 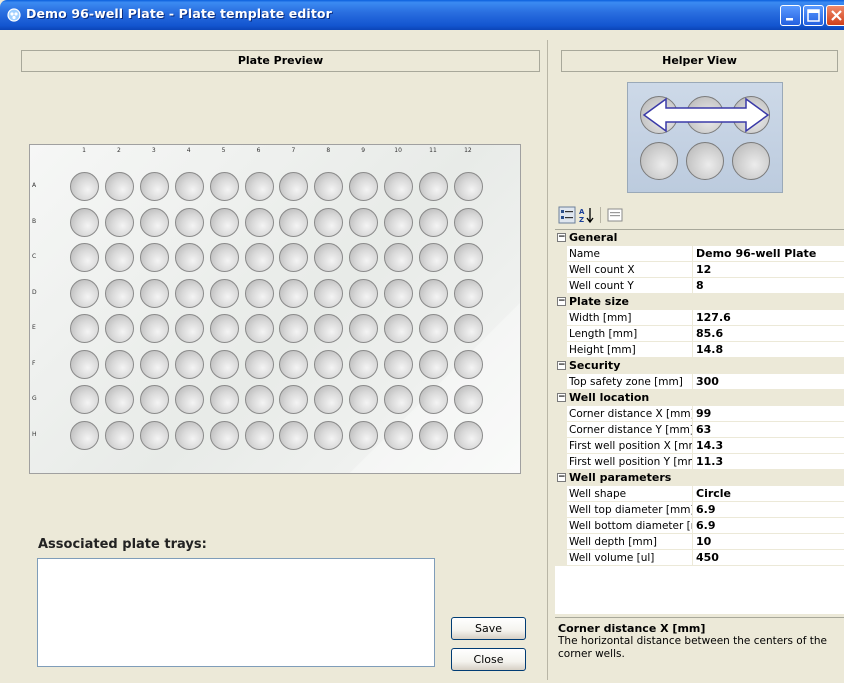 What do you see at coordinates (699, 526) in the screenshot?
I see `property-row: Well bottom diameter [mm]6.9` at bounding box center [699, 526].